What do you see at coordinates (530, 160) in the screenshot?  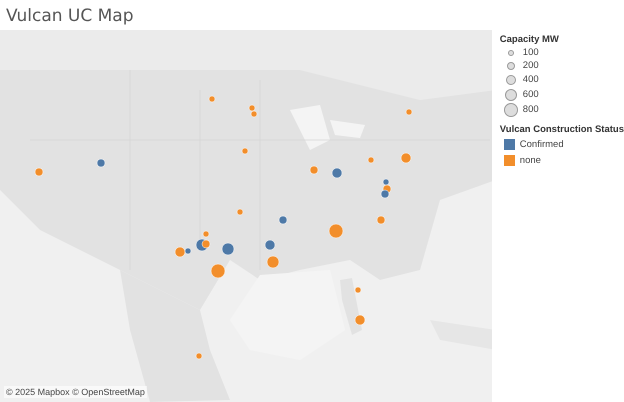 I see `legend-label: none` at bounding box center [530, 160].